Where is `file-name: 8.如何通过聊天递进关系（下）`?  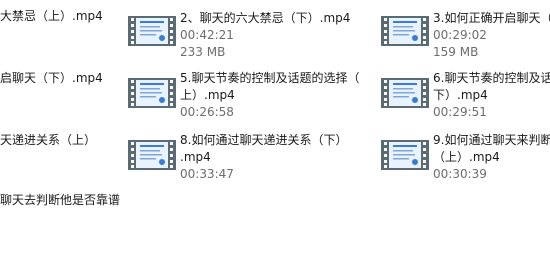 file-name: 8.如何通过聊天递进关系（下） is located at coordinates (264, 140).